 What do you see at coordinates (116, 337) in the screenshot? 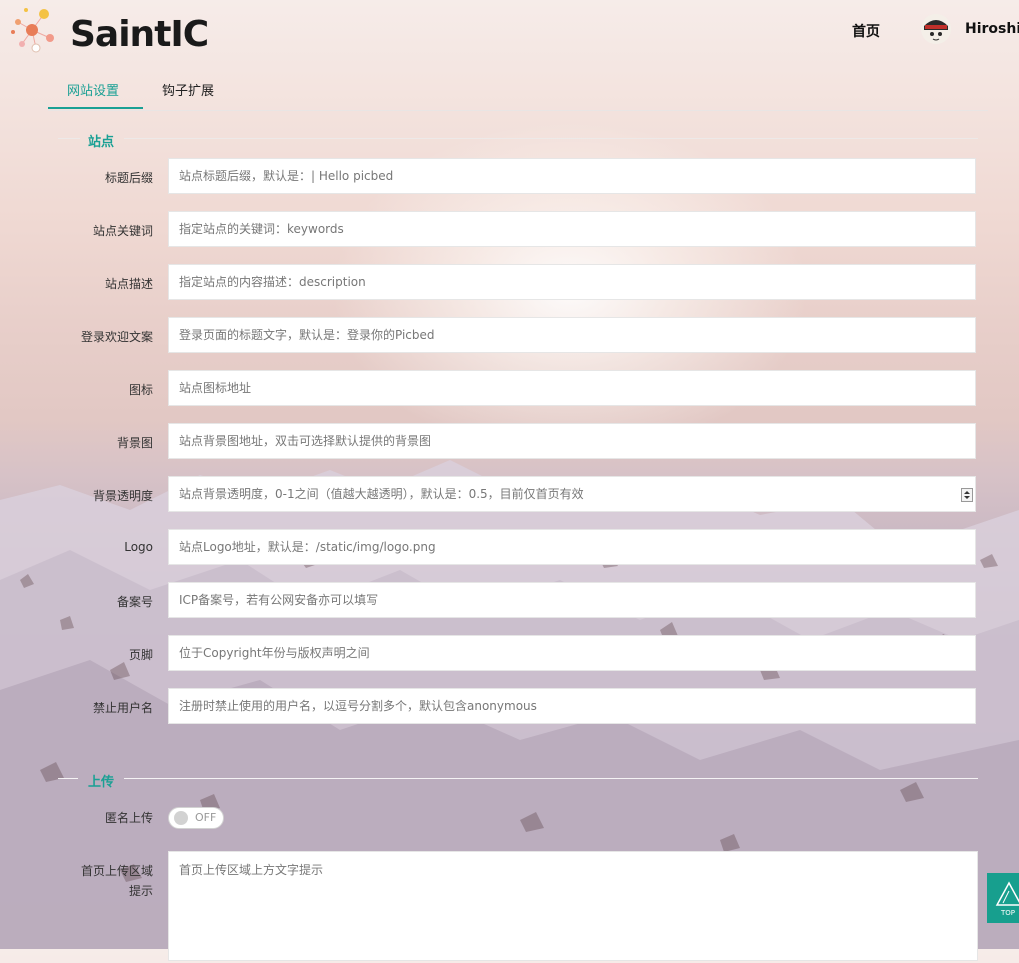
I see `label-login-welcome: 登录欢迎文案` at bounding box center [116, 337].